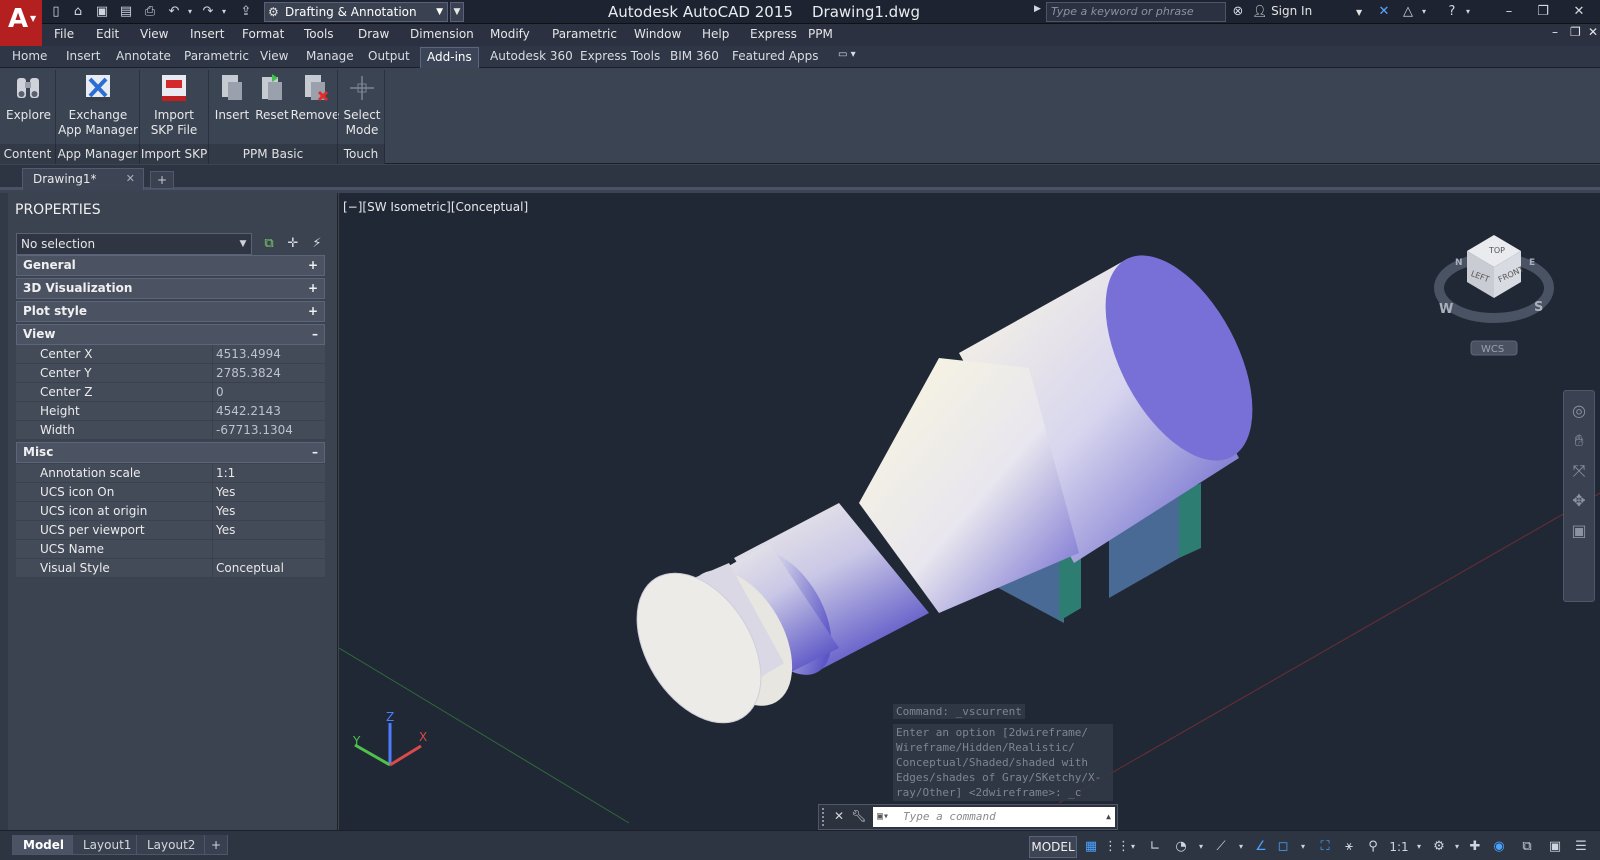  What do you see at coordinates (1555, 32) in the screenshot?
I see `doc-minimize-icon: –` at bounding box center [1555, 32].